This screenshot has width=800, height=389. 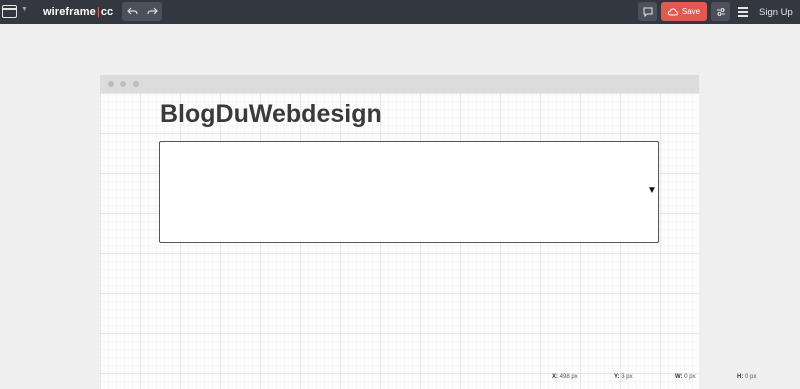 I want to click on logo-text: wireframe, so click(x=69, y=12).